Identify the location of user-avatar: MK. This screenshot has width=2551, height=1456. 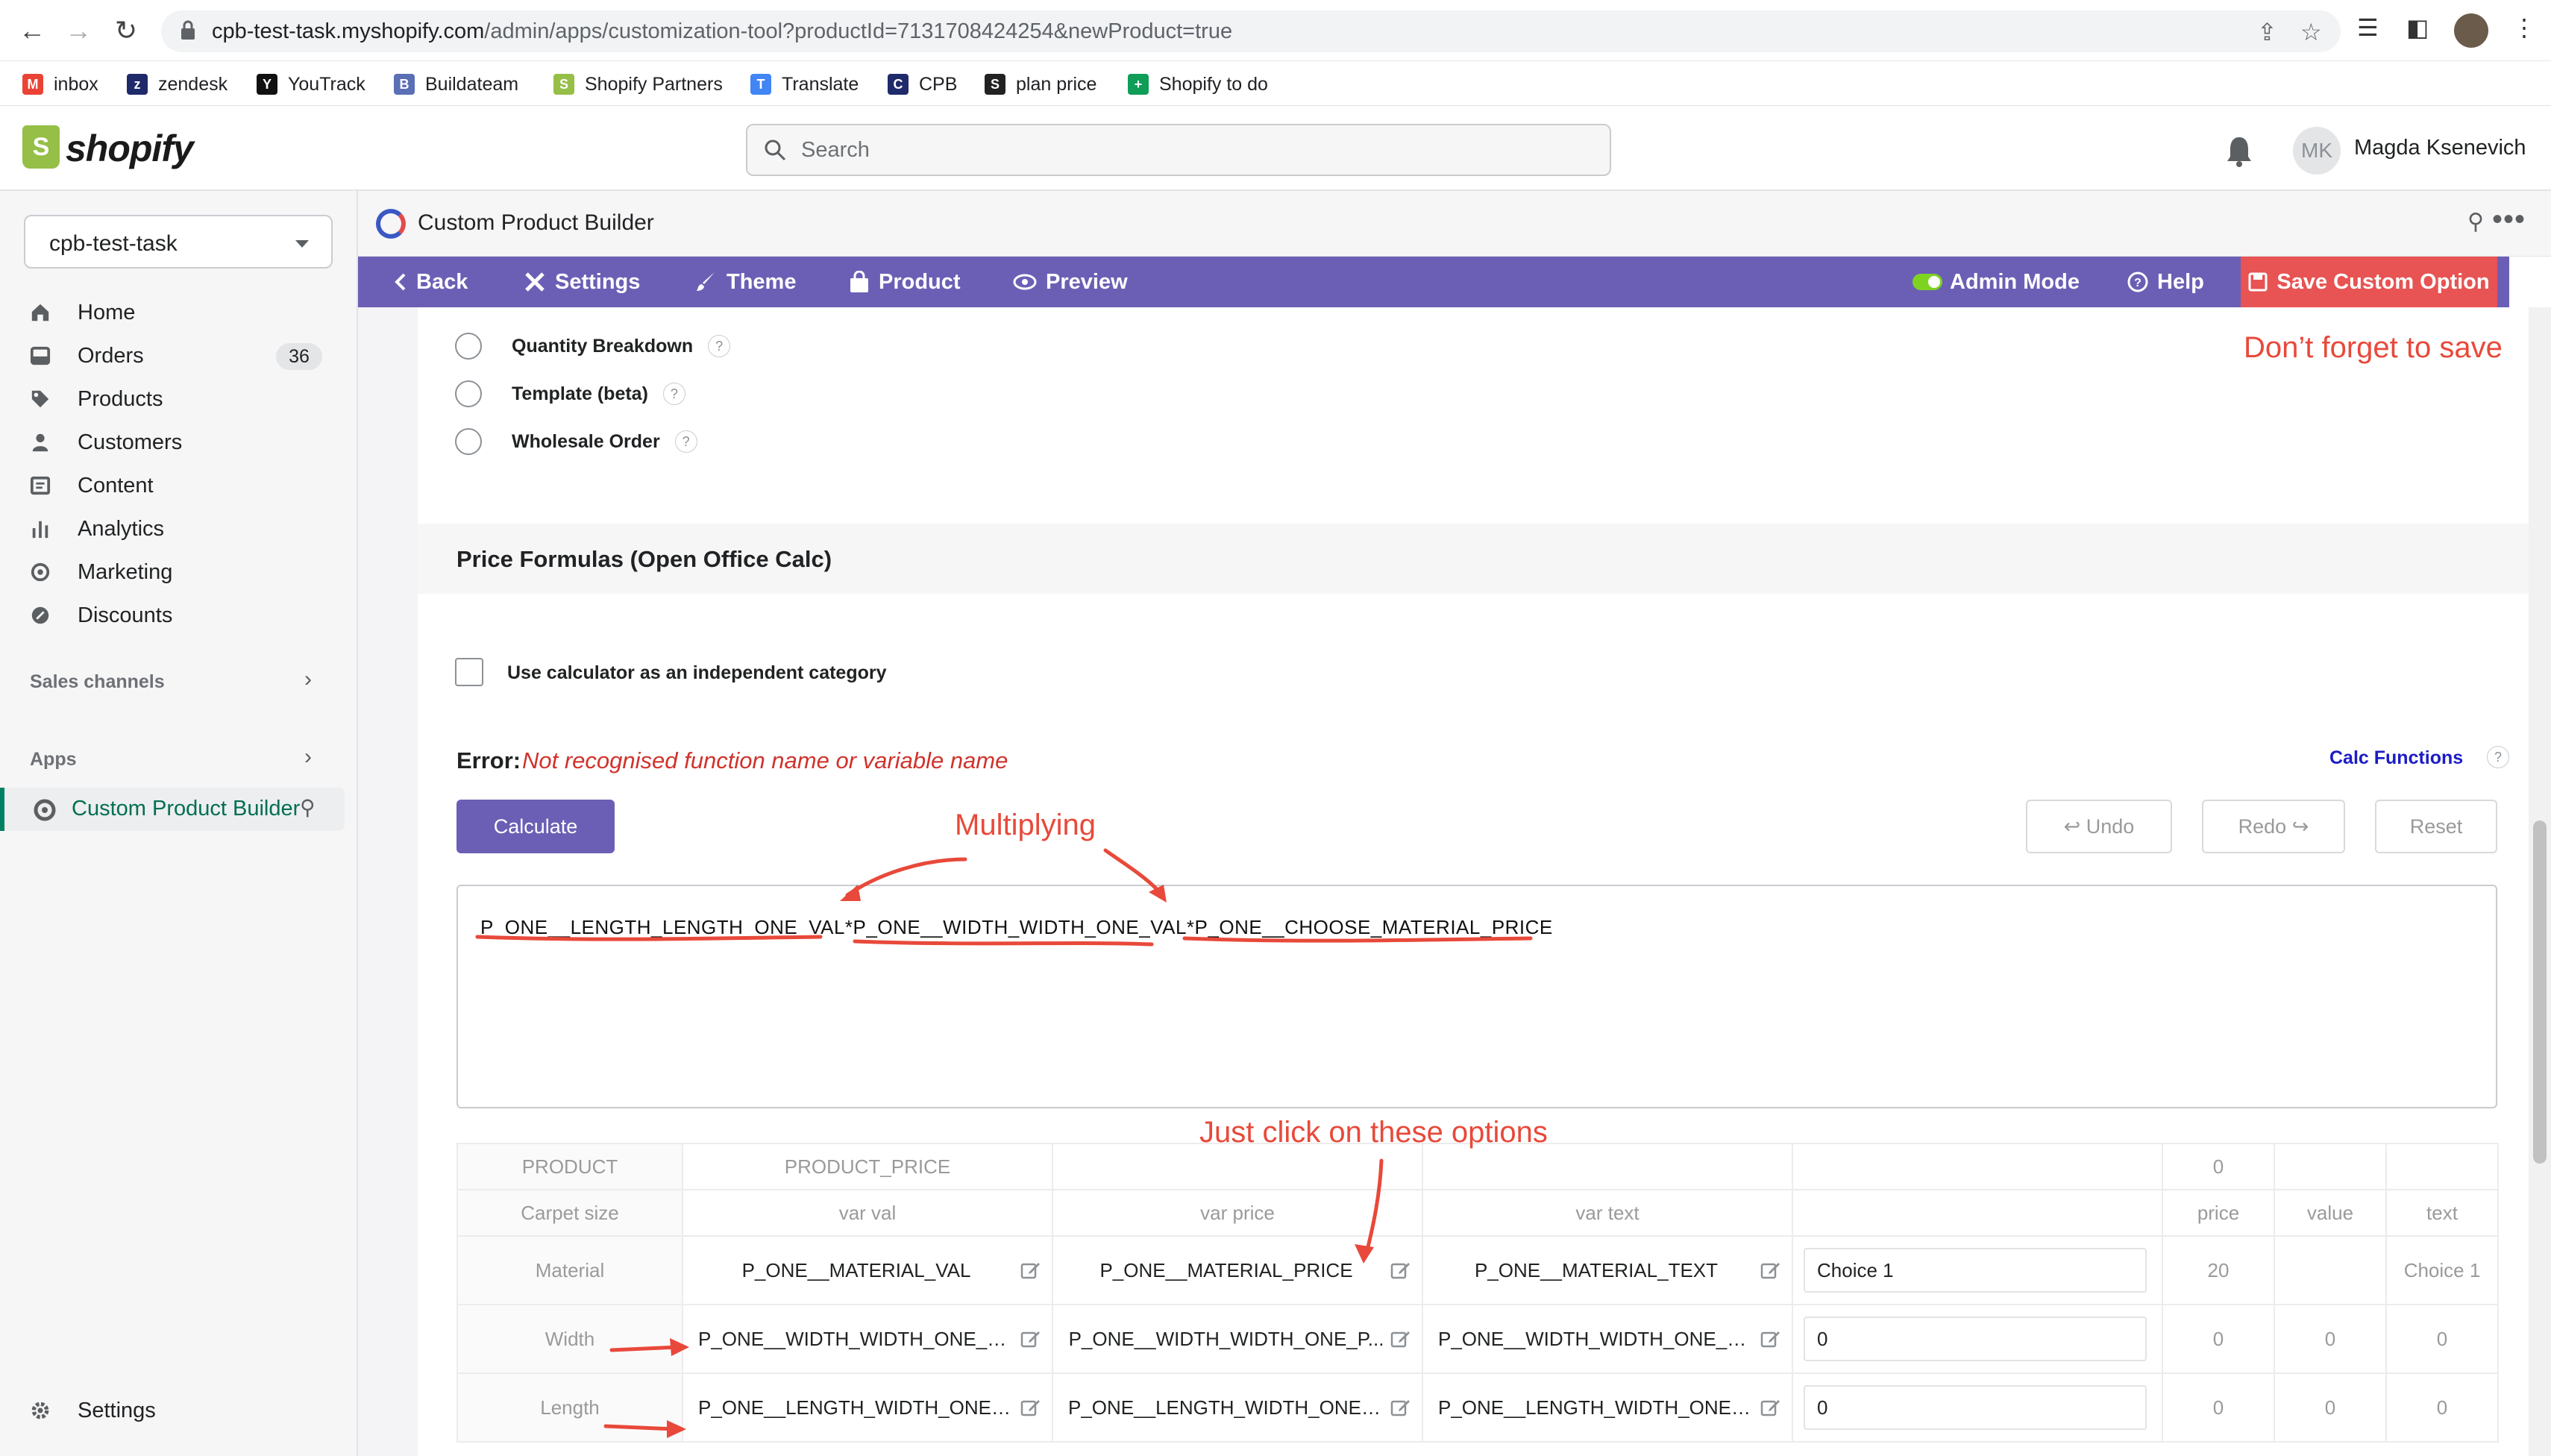
(2317, 151).